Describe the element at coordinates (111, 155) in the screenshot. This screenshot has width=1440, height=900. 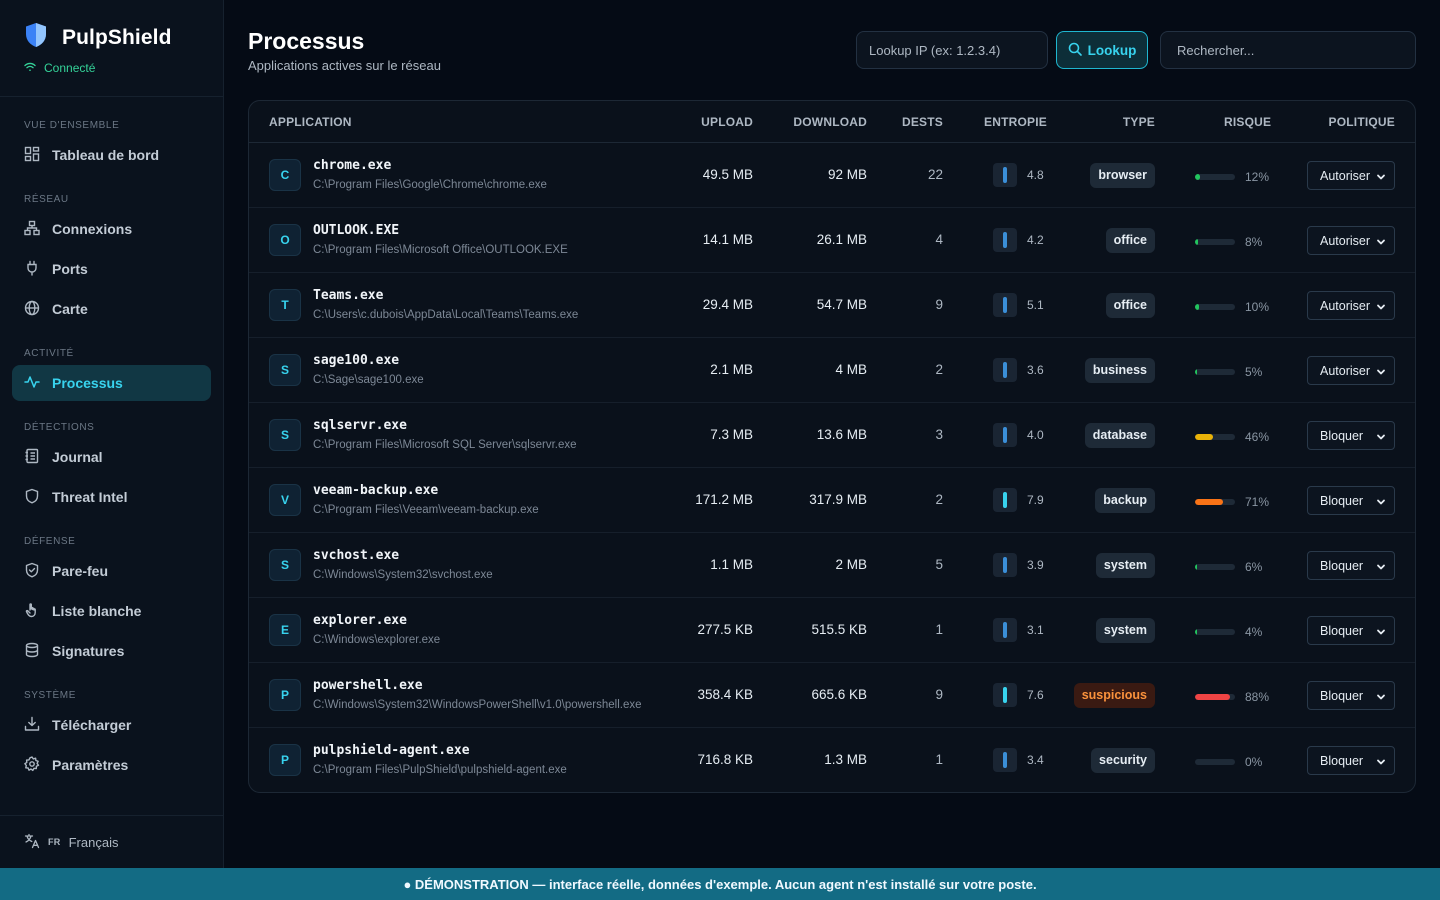
I see `sidebar-item-dashboard: Tableau de bord` at that location.